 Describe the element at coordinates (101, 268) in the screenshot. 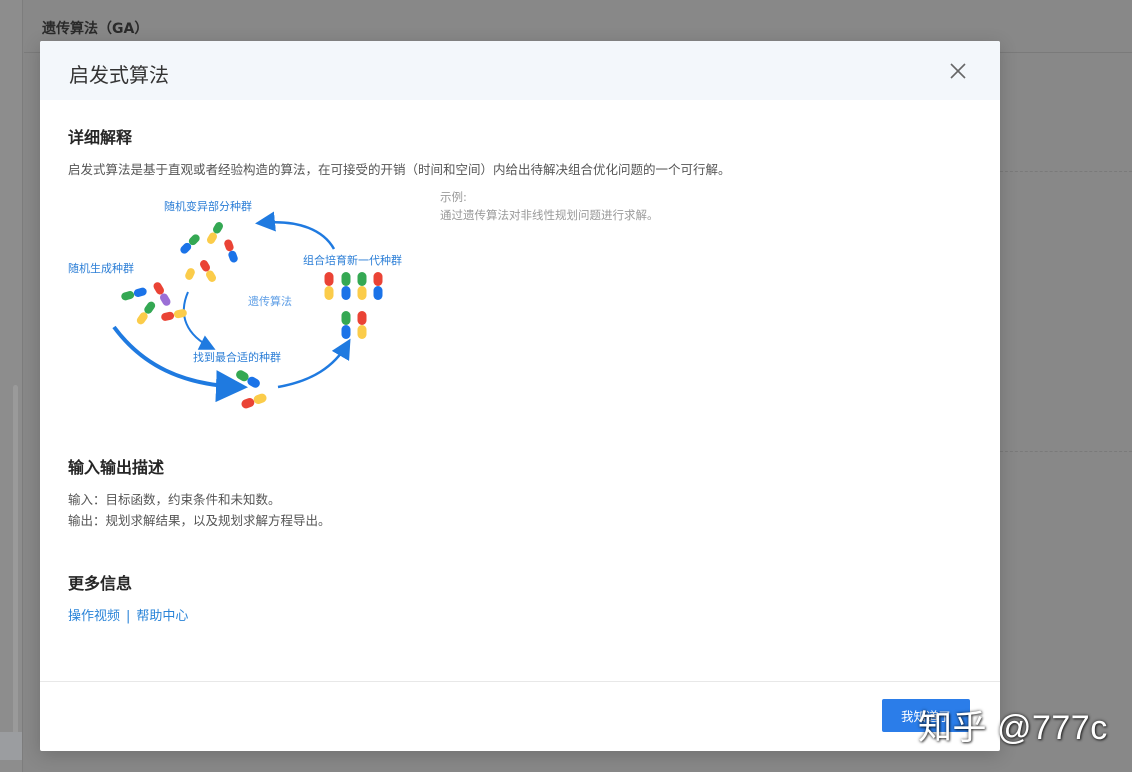

I see `diagram-label-random-population: 随机生成种群` at that location.